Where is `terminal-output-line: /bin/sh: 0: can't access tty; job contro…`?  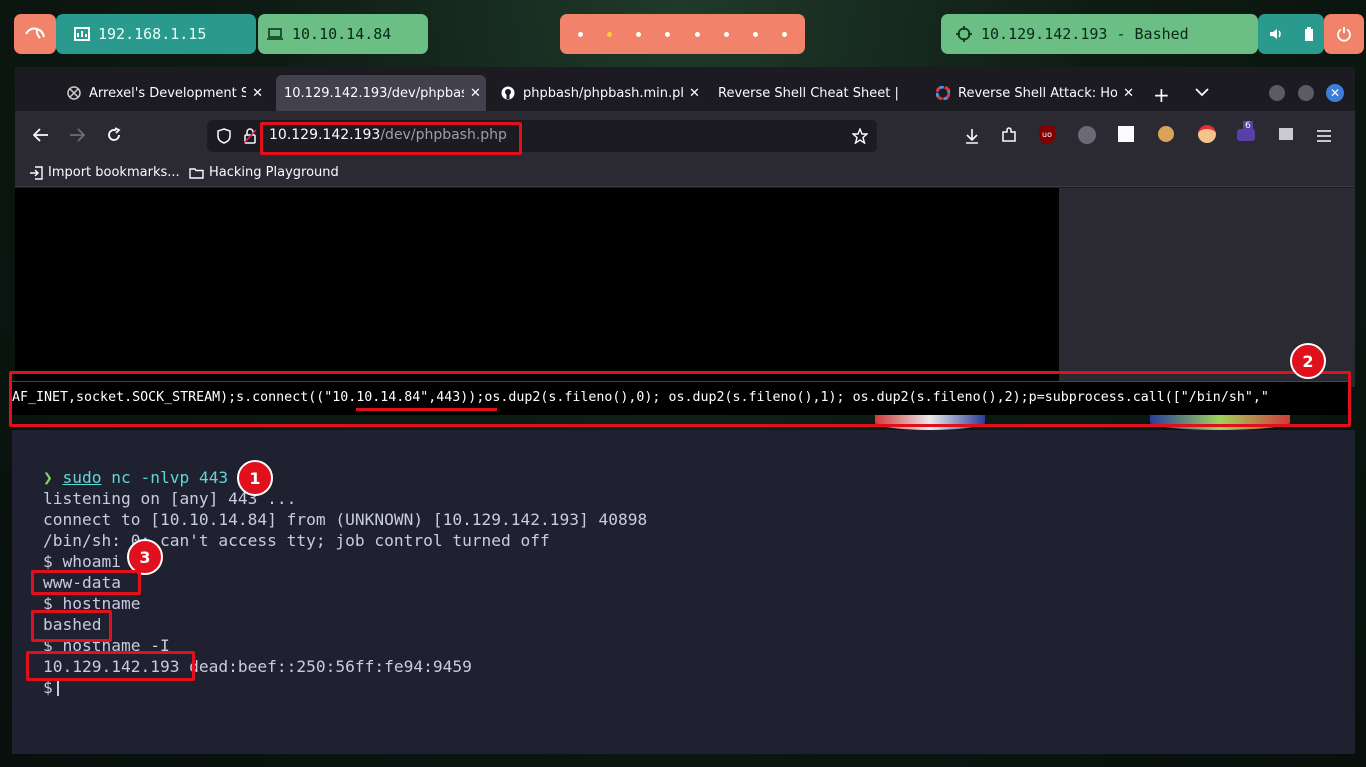 terminal-output-line: /bin/sh: 0: can't access tty; job contro… is located at coordinates (296, 540).